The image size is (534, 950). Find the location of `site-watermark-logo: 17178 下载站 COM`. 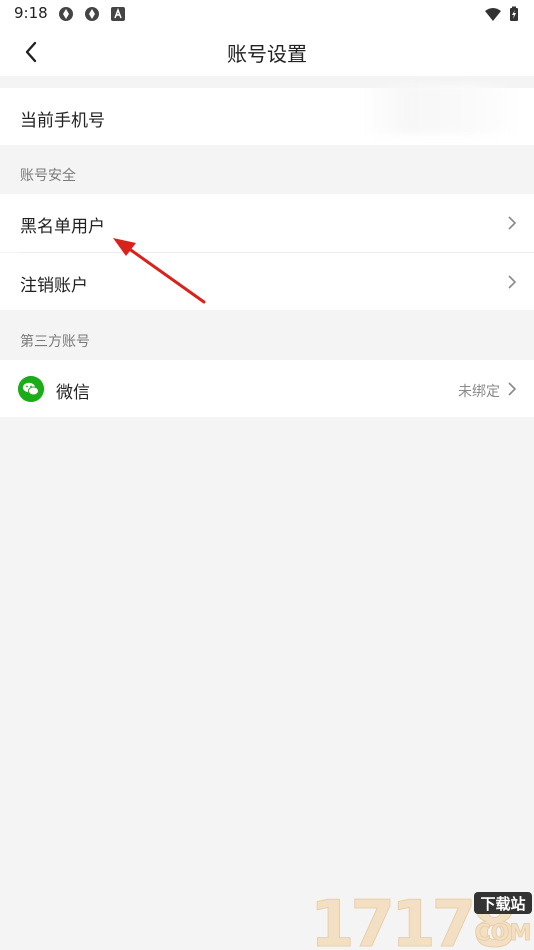

site-watermark-logo: 17178 下载站 COM is located at coordinates (421, 919).